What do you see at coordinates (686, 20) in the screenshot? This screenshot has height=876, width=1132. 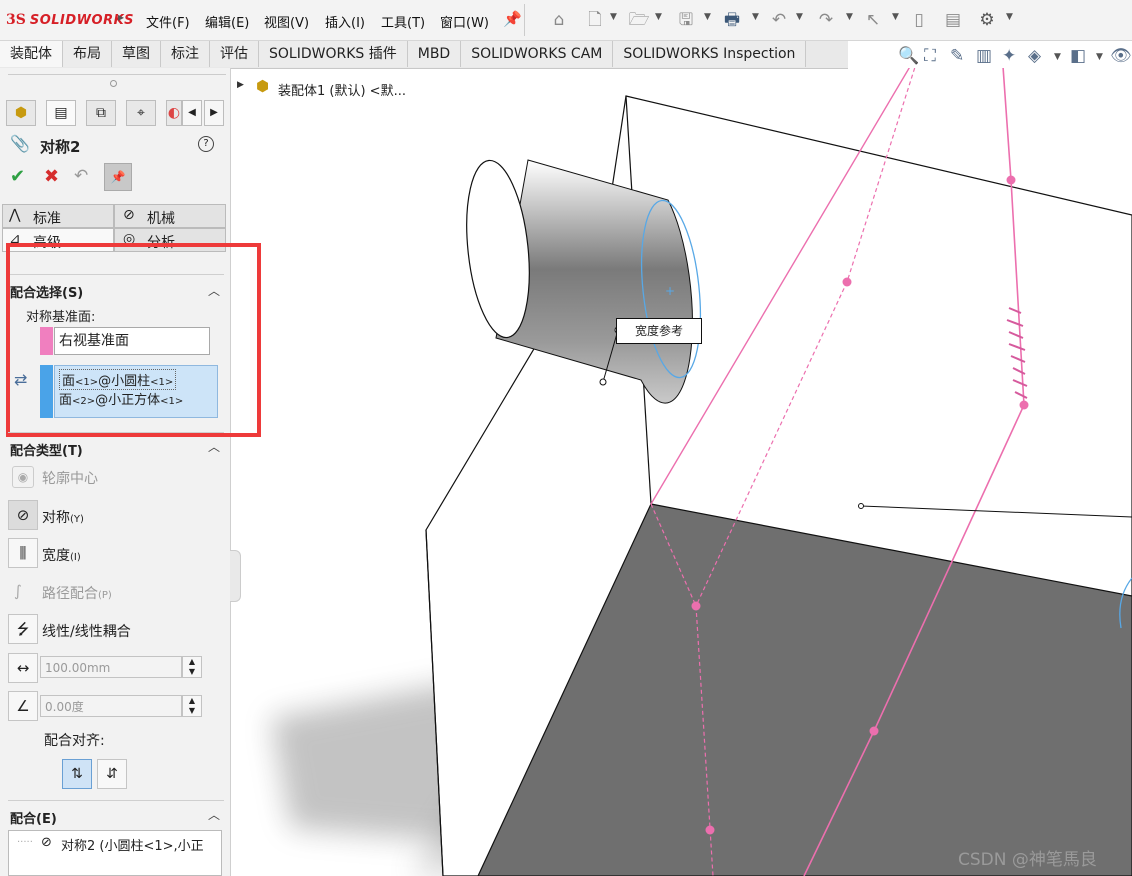 I see `save-icon: 🖫` at bounding box center [686, 20].